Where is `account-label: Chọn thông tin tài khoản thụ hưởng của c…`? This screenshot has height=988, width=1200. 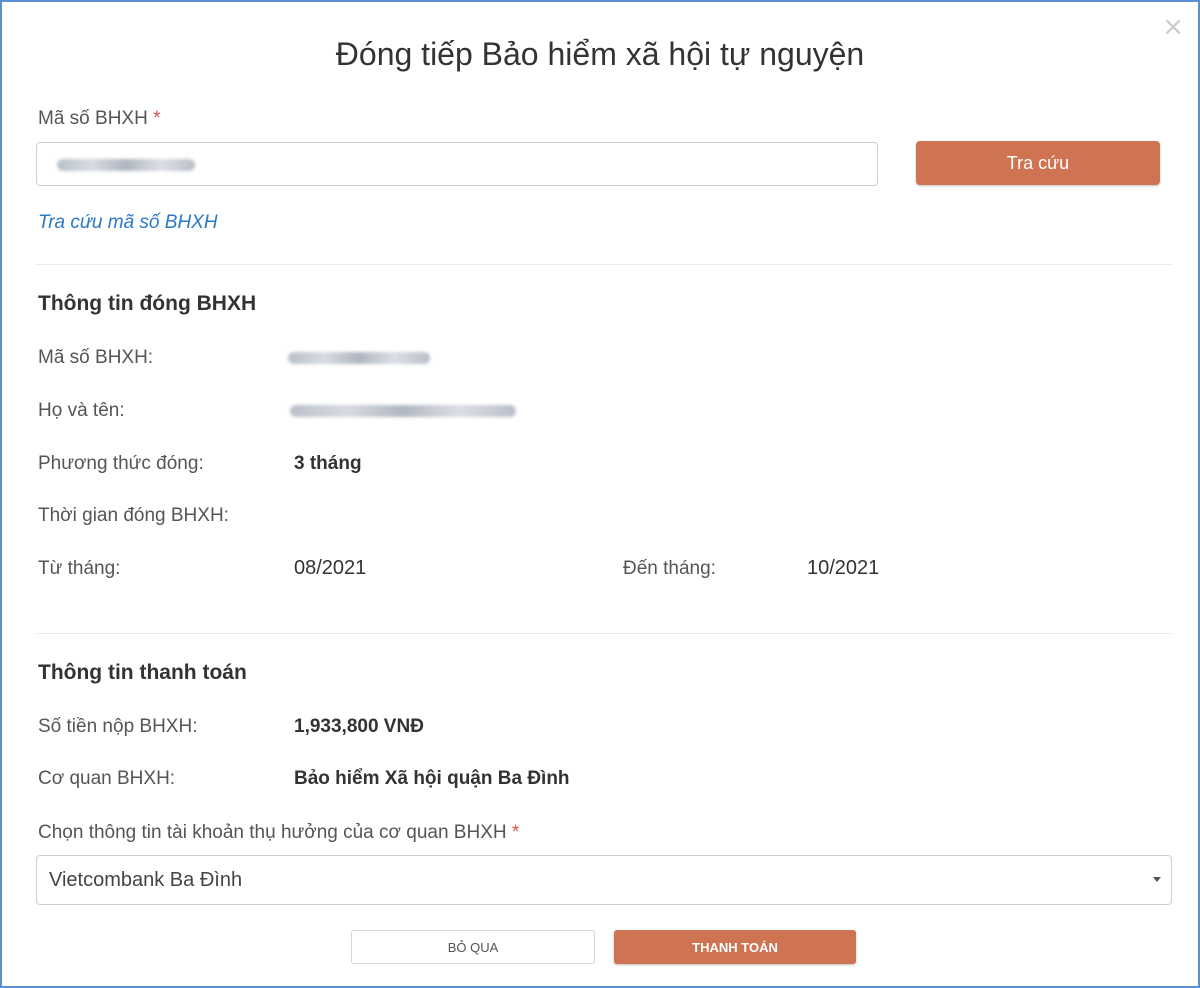 account-label: Chọn thông tin tài khoản thụ hưởng của c… is located at coordinates (278, 833).